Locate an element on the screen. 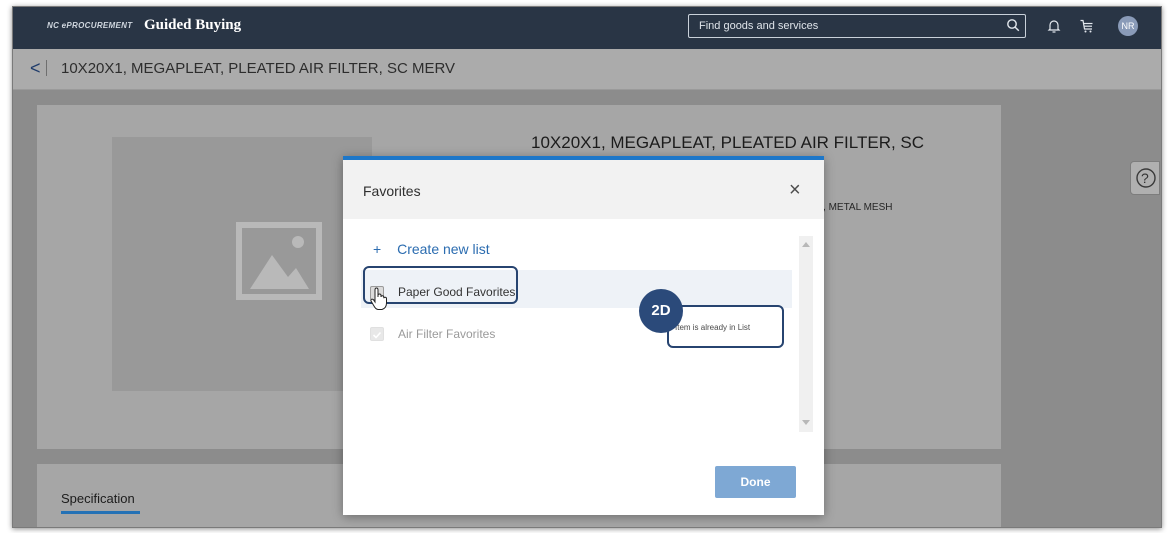 Image resolution: width=1173 pixels, height=533 pixels. product-image-placeholder is located at coordinates (242, 264).